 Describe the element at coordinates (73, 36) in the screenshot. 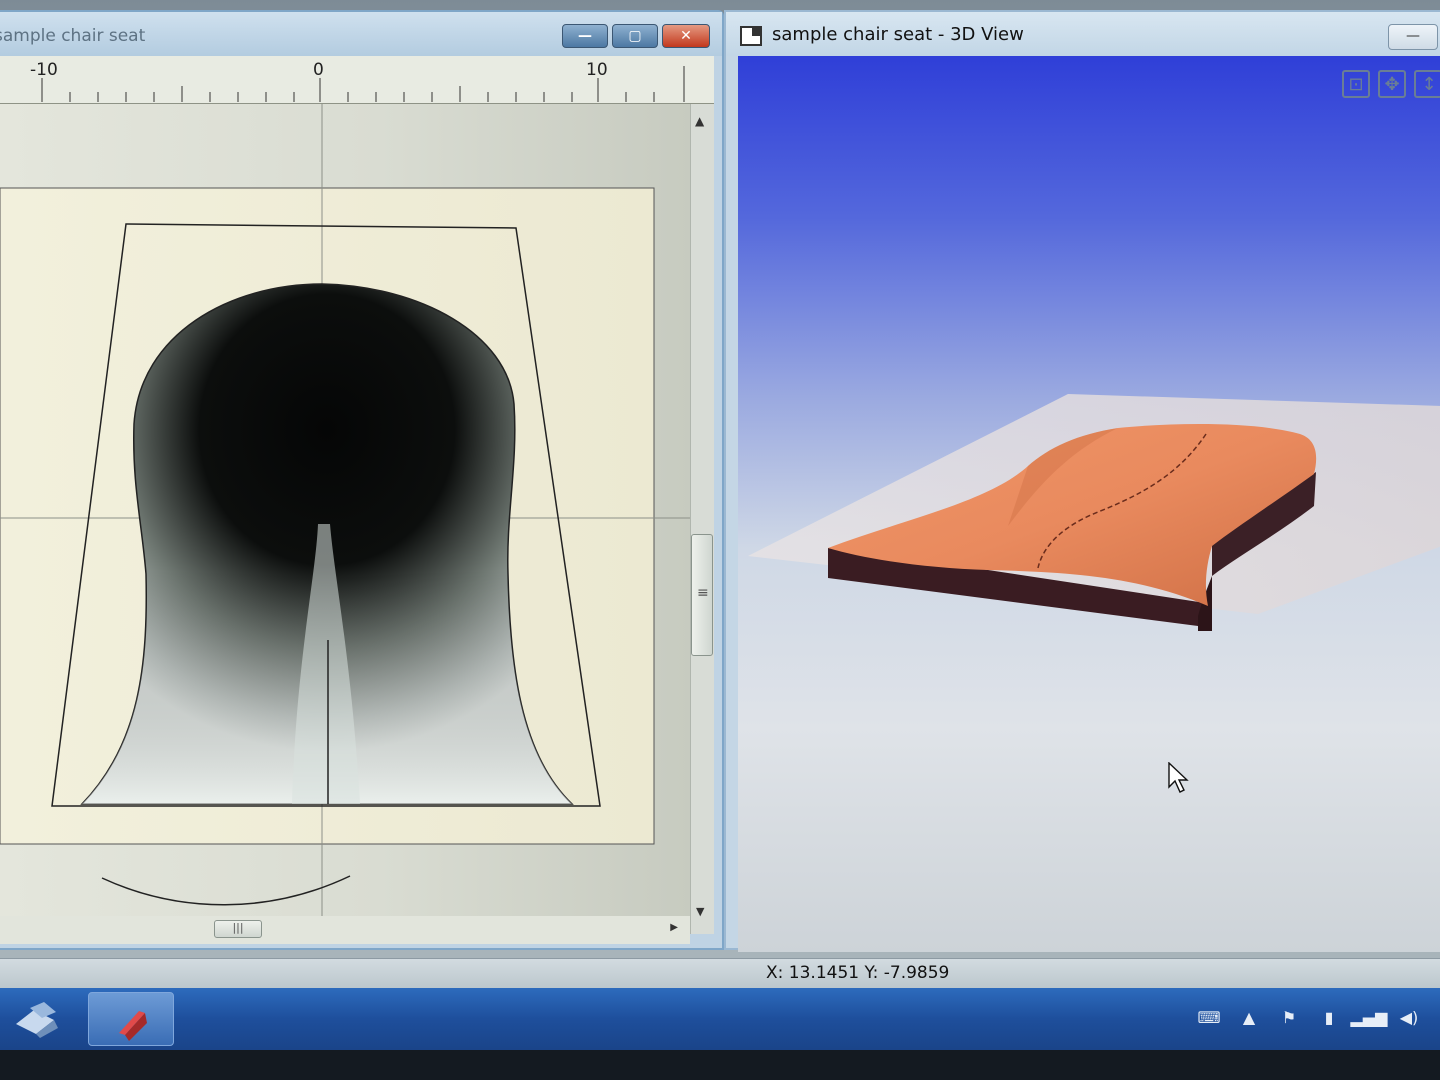

I see `top-view-title: sample chair seat` at that location.